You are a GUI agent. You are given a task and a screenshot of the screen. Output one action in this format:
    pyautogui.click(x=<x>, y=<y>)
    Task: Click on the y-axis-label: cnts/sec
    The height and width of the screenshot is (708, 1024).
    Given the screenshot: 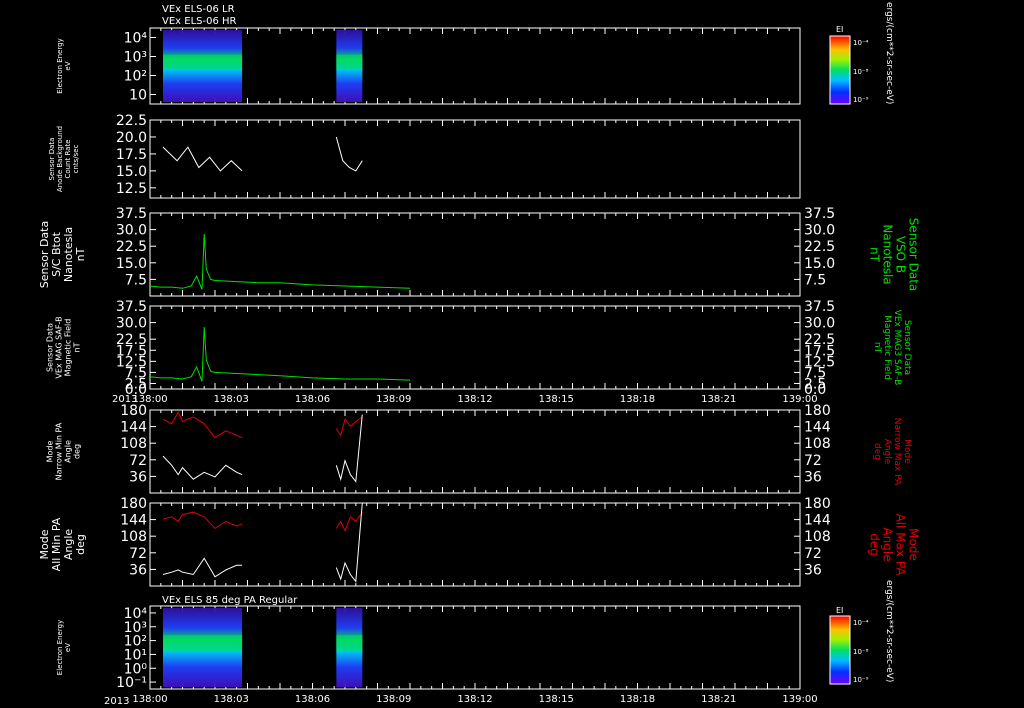 What is the action you would take?
    pyautogui.click(x=76, y=158)
    